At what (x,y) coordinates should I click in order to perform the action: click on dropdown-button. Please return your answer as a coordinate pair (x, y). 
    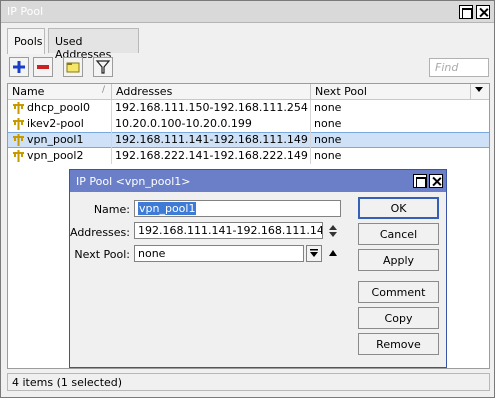
    Looking at the image, I should click on (314, 253).